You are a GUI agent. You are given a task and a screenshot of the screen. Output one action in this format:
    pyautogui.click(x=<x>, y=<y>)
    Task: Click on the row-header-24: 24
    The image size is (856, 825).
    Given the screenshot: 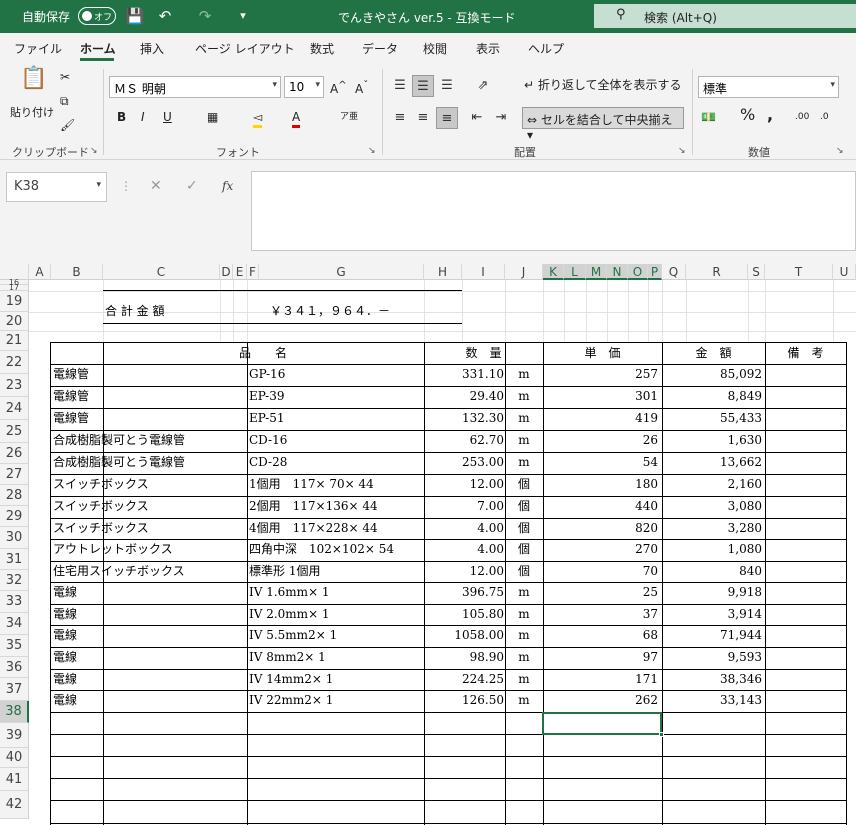 What is the action you would take?
    pyautogui.click(x=14, y=408)
    